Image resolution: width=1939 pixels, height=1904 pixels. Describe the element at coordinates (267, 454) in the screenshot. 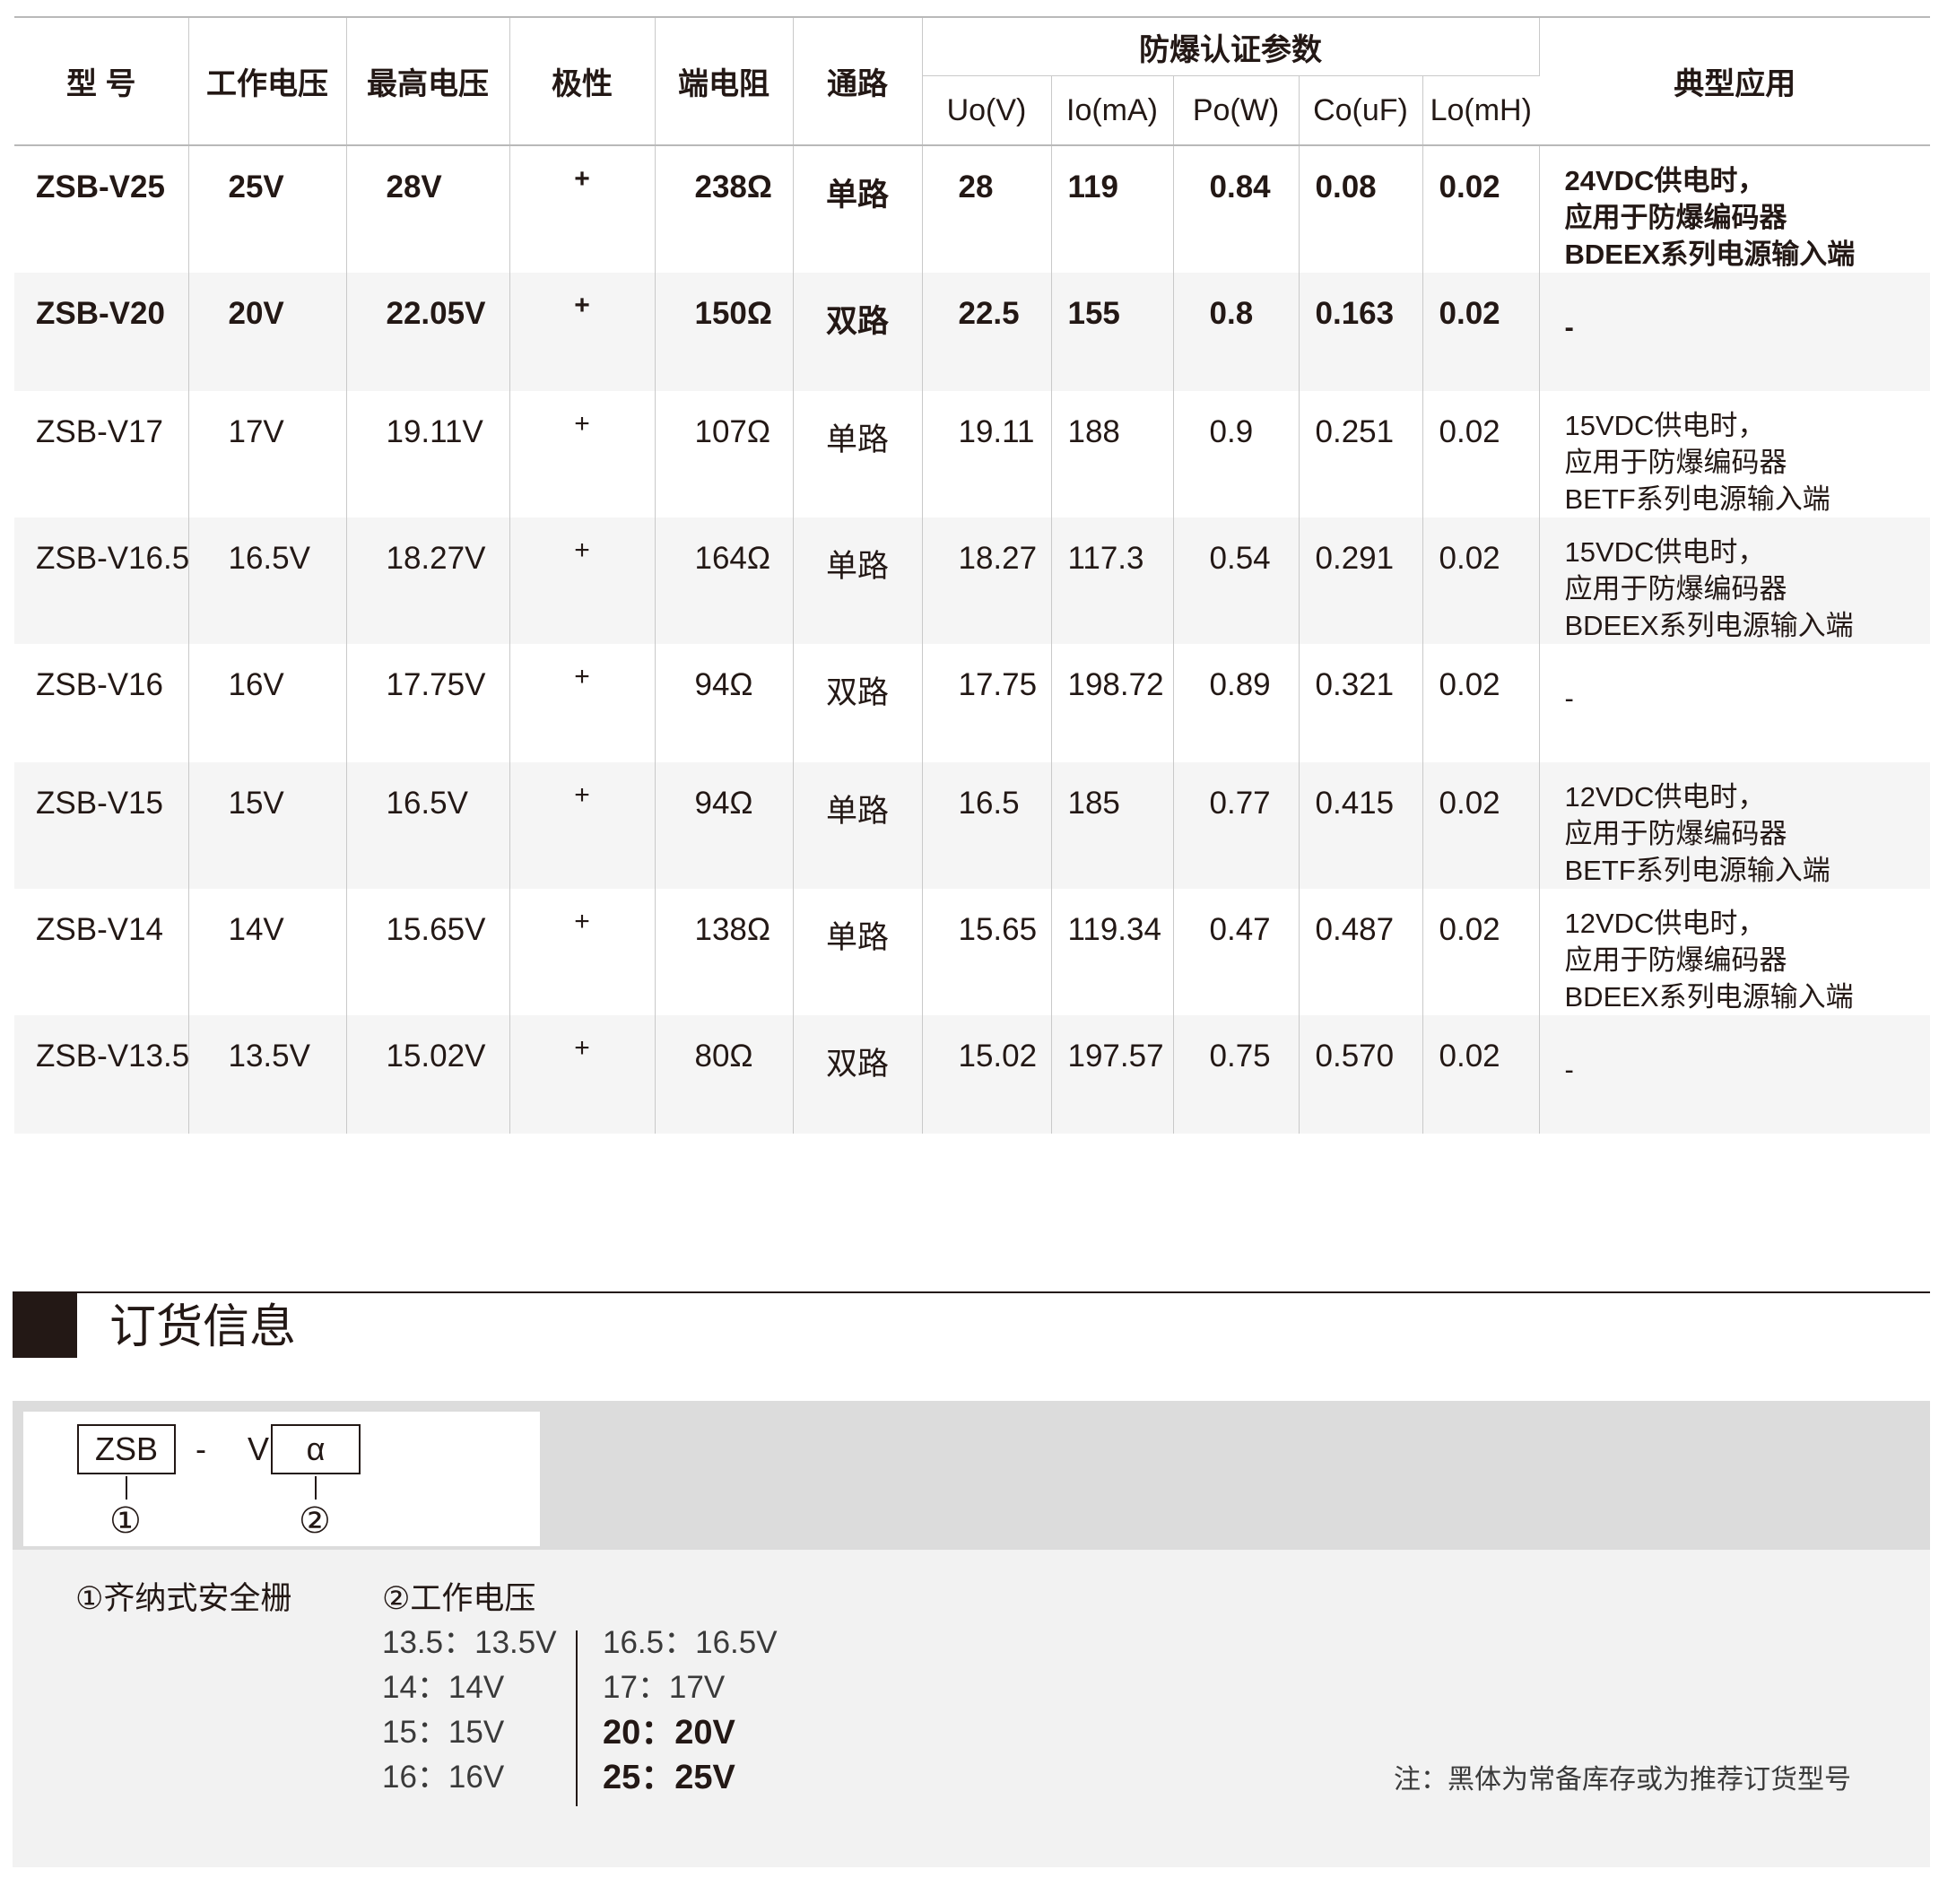

I see `cell-voltage: 17V` at that location.